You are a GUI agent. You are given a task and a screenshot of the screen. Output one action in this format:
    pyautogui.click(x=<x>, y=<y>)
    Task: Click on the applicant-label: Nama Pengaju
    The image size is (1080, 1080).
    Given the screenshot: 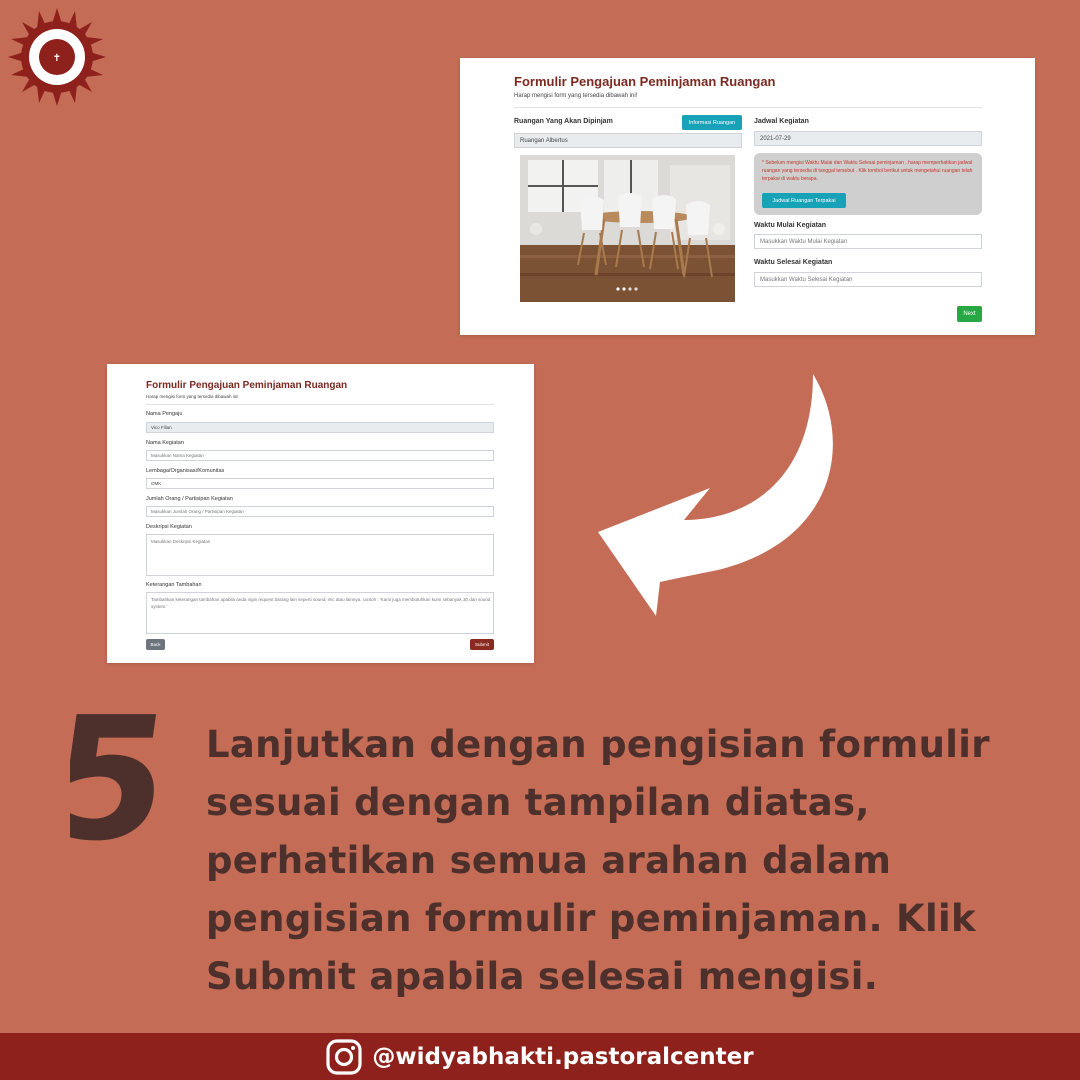 What is the action you would take?
    pyautogui.click(x=164, y=414)
    